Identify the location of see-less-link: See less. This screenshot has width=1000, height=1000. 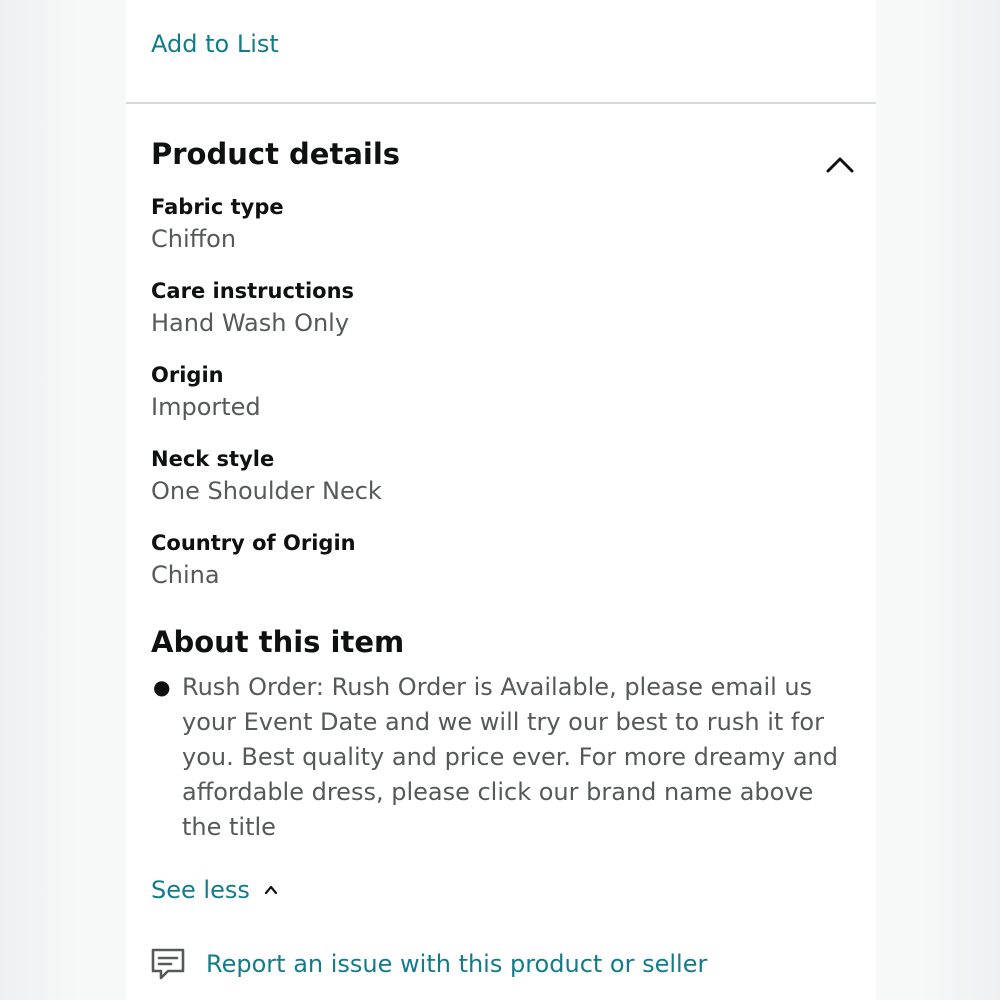
(214, 890).